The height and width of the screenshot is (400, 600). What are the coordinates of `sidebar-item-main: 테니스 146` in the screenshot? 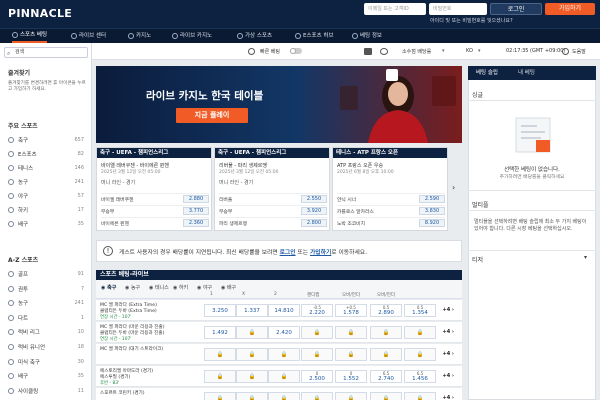 It's located at (46, 168).